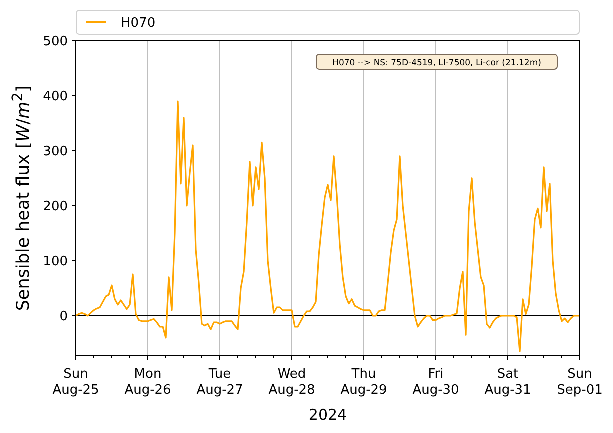  I want to click on annotation-label: H070 --> NS: 75D-4519, LI-7500, Li-cor (21.12m), so click(437, 62).